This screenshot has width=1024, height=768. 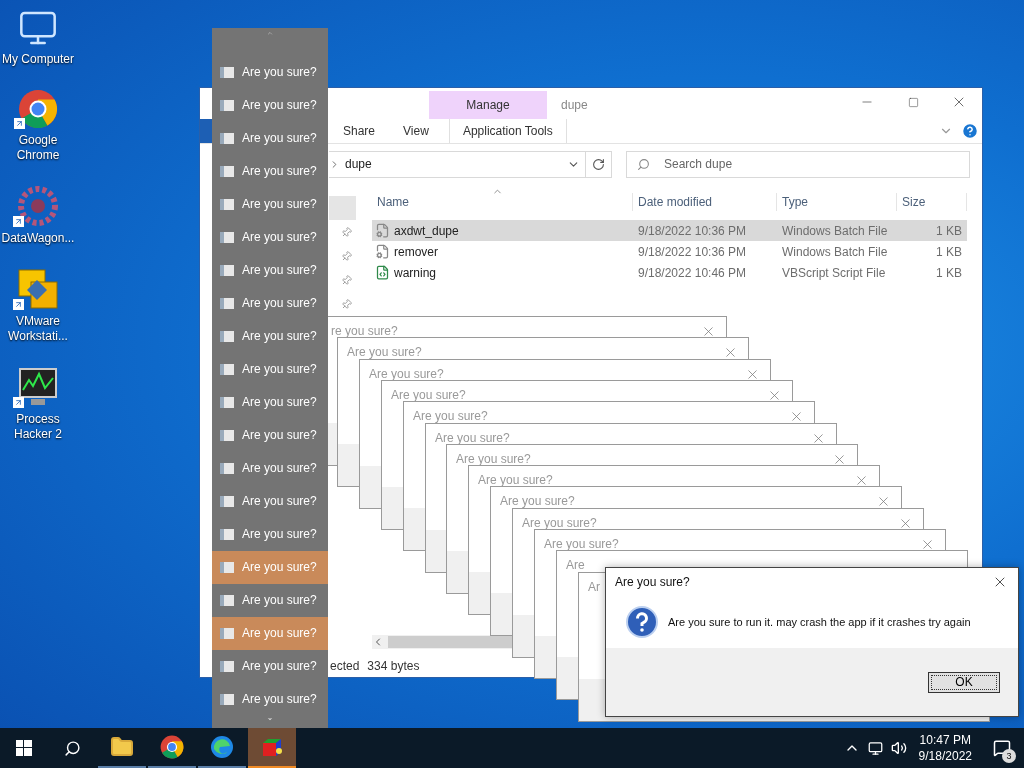 I want to click on status-selection: ected, so click(x=345, y=666).